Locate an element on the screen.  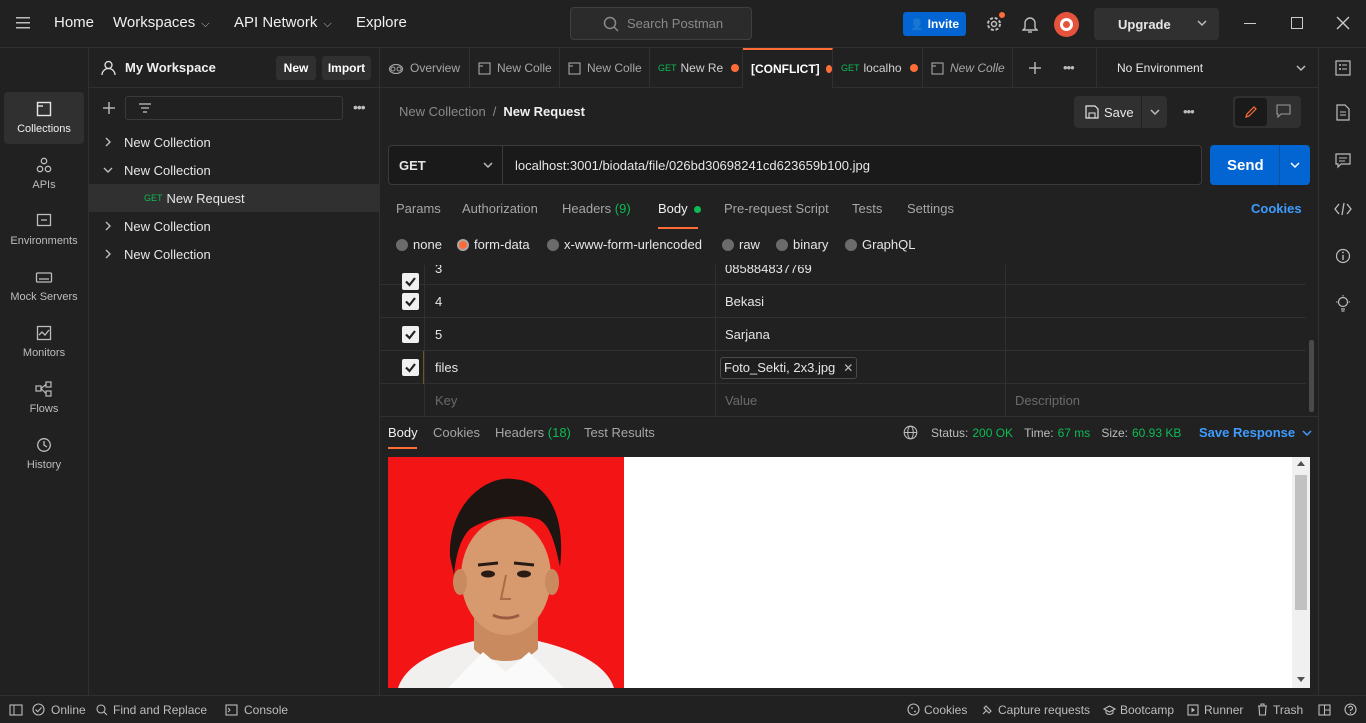
value-placeholder: Value is located at coordinates (860, 400).